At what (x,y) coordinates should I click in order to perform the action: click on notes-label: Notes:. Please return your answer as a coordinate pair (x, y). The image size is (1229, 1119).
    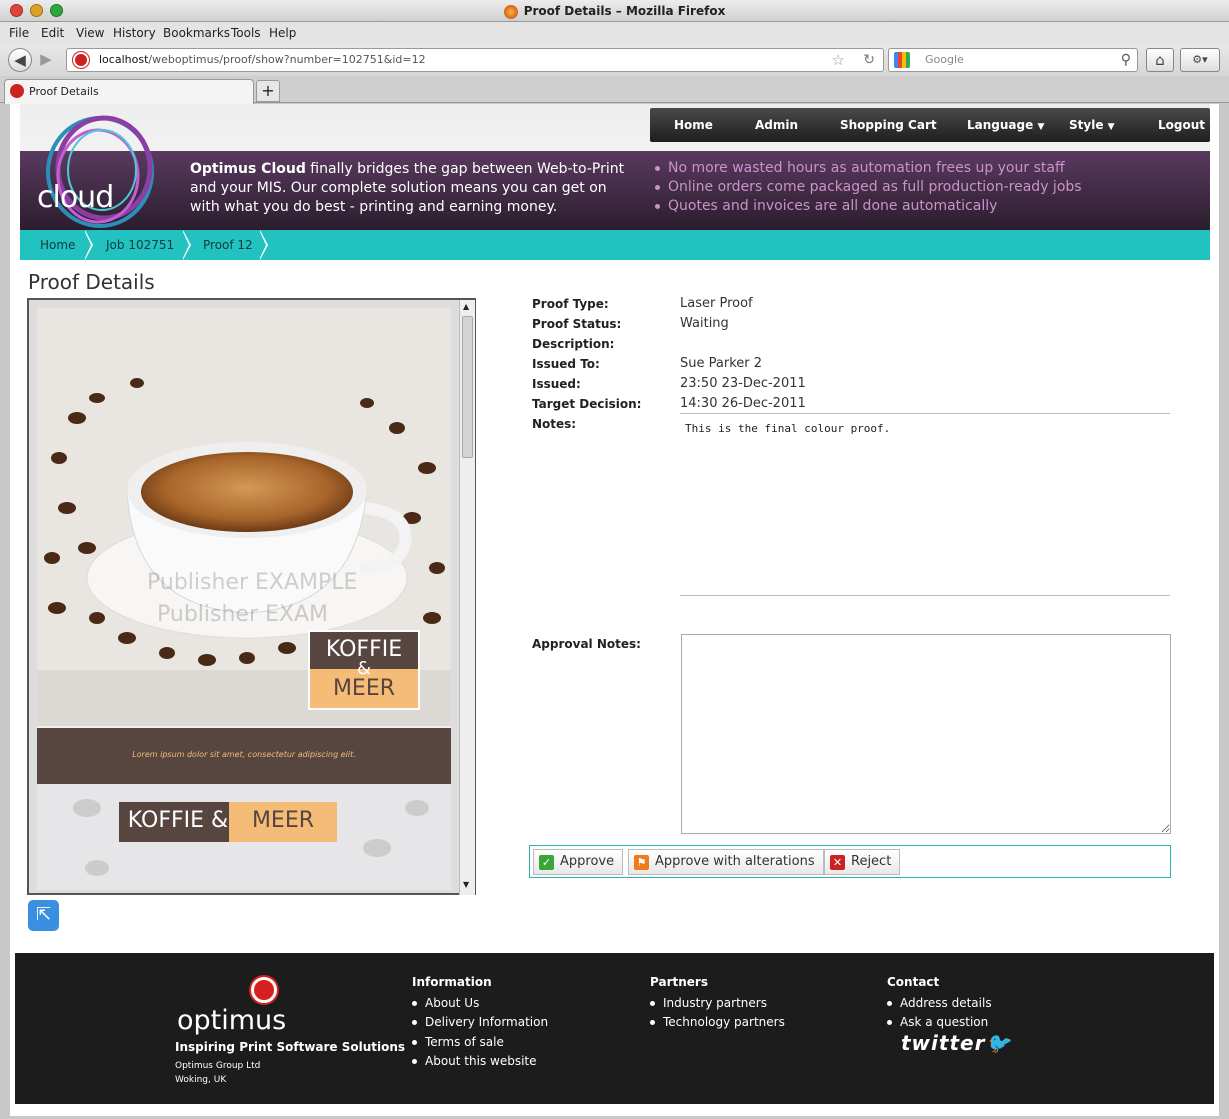
    Looking at the image, I should click on (554, 424).